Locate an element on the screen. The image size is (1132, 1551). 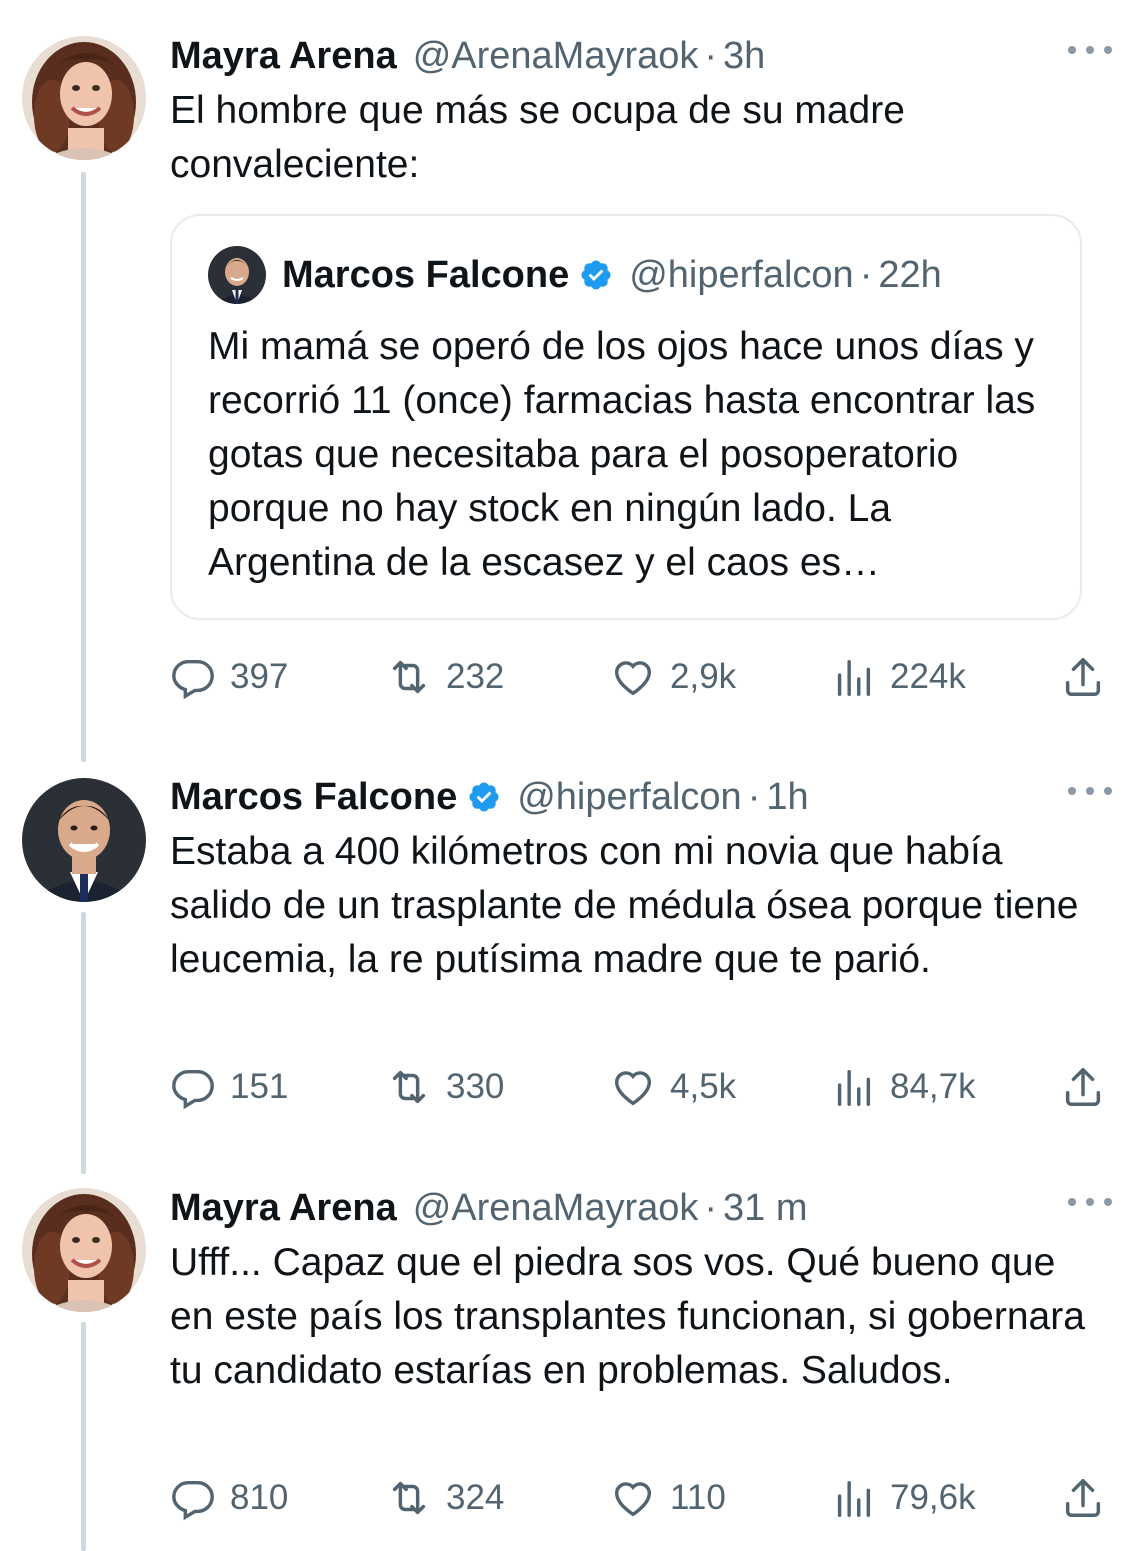
timestamp: 22h is located at coordinates (909, 275).